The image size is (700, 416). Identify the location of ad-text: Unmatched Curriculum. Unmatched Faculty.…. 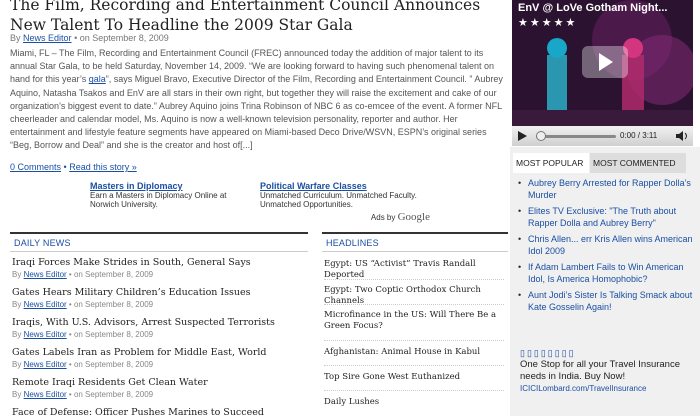
(338, 200).